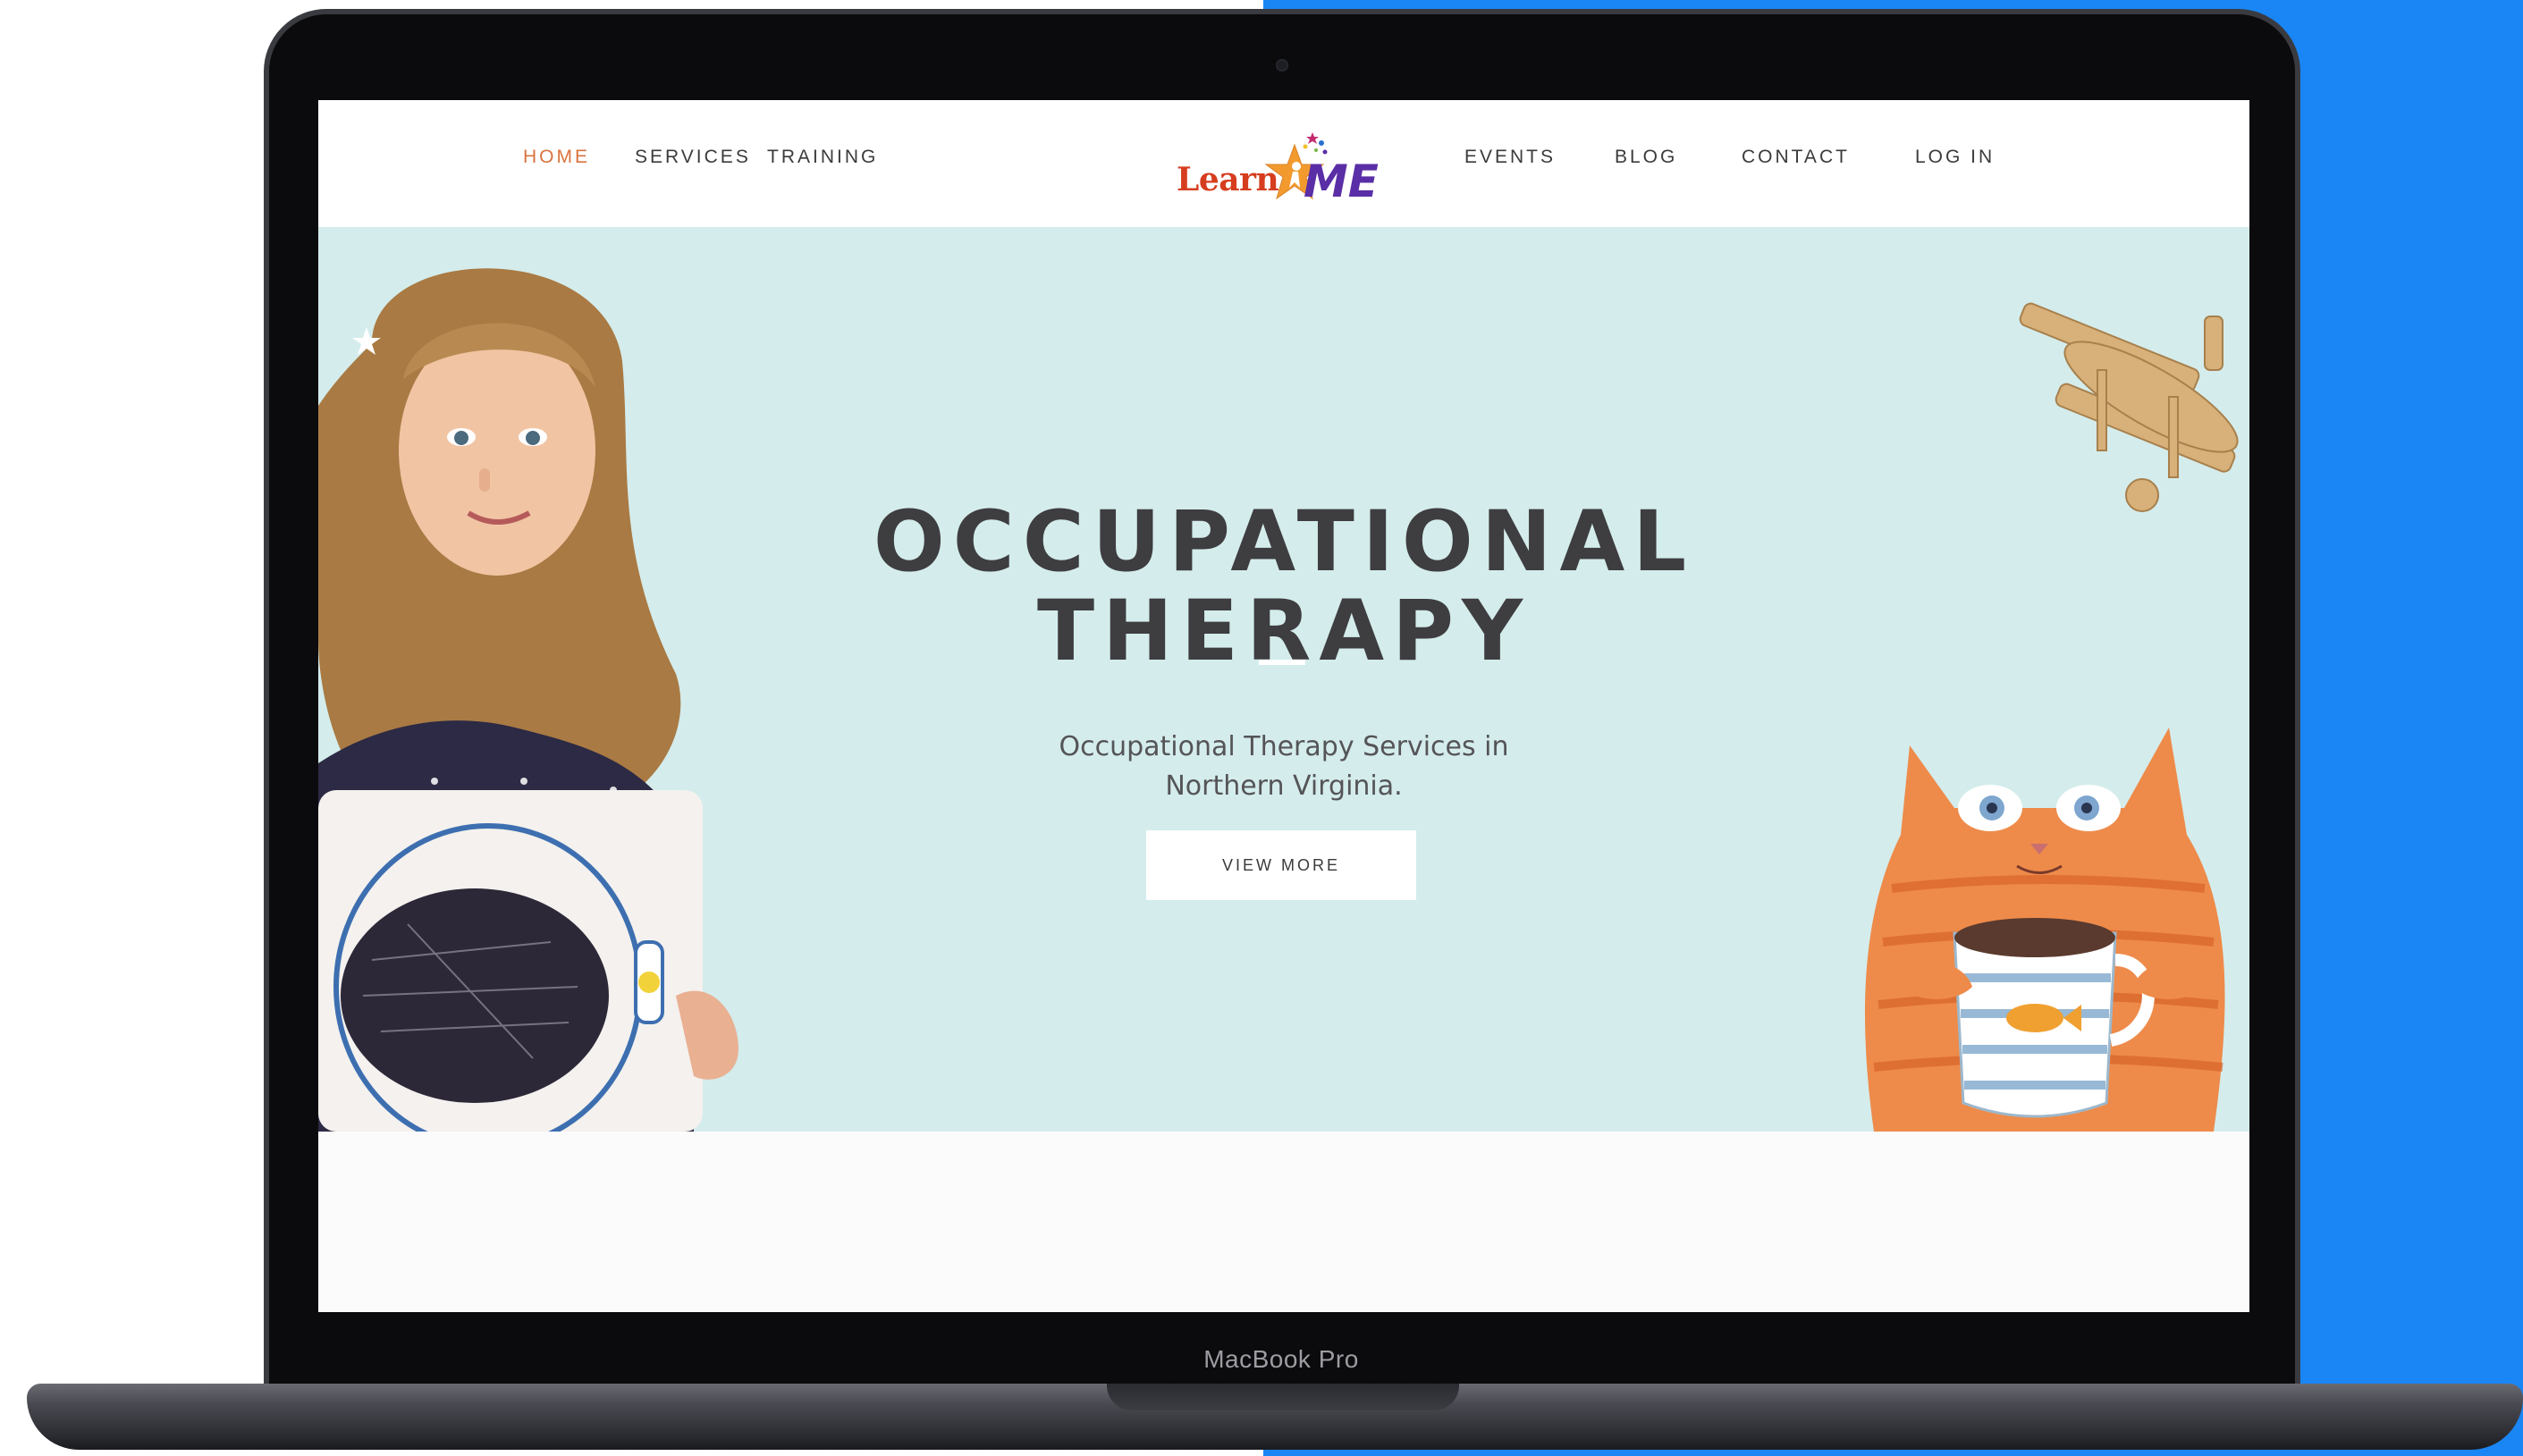 The image size is (2523, 1456). What do you see at coordinates (1281, 1359) in the screenshot?
I see `macbook-pro-label: MacBook Pro` at bounding box center [1281, 1359].